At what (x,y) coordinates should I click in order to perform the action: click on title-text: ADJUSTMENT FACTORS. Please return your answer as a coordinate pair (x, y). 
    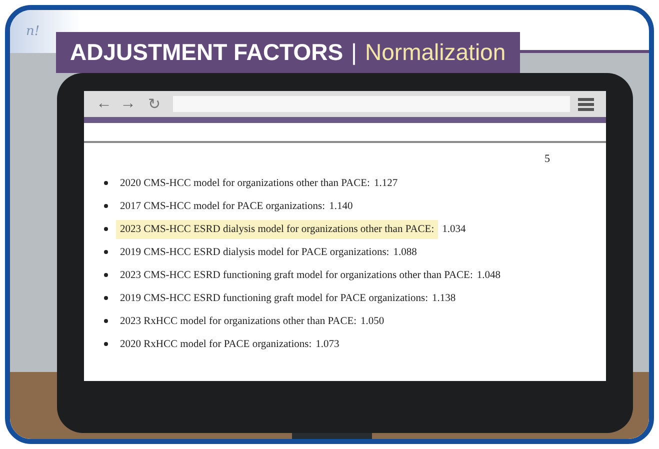
    Looking at the image, I should click on (207, 53).